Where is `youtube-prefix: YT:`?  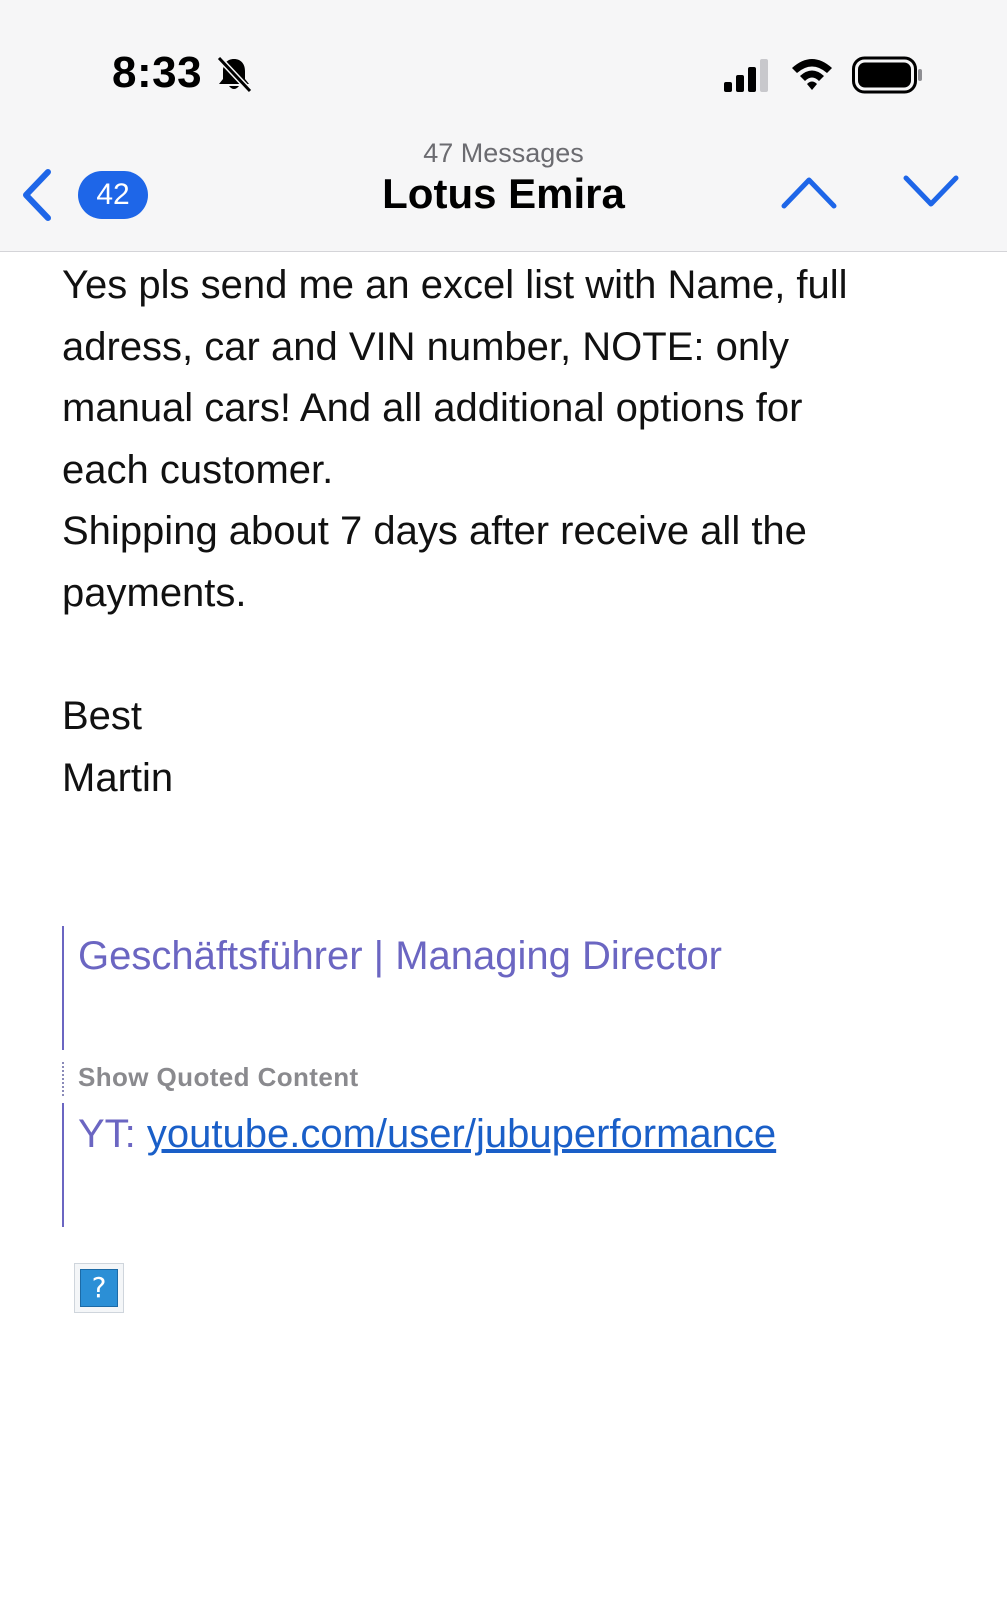 youtube-prefix: YT: is located at coordinates (112, 1134).